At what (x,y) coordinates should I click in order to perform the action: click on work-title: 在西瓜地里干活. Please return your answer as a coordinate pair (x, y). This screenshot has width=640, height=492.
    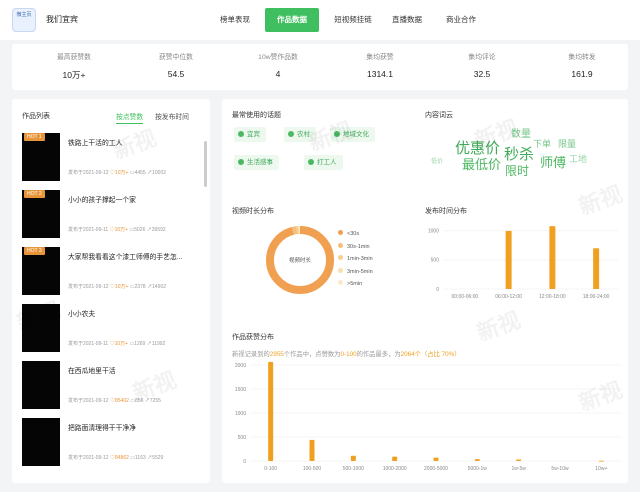
    Looking at the image, I should click on (134, 370).